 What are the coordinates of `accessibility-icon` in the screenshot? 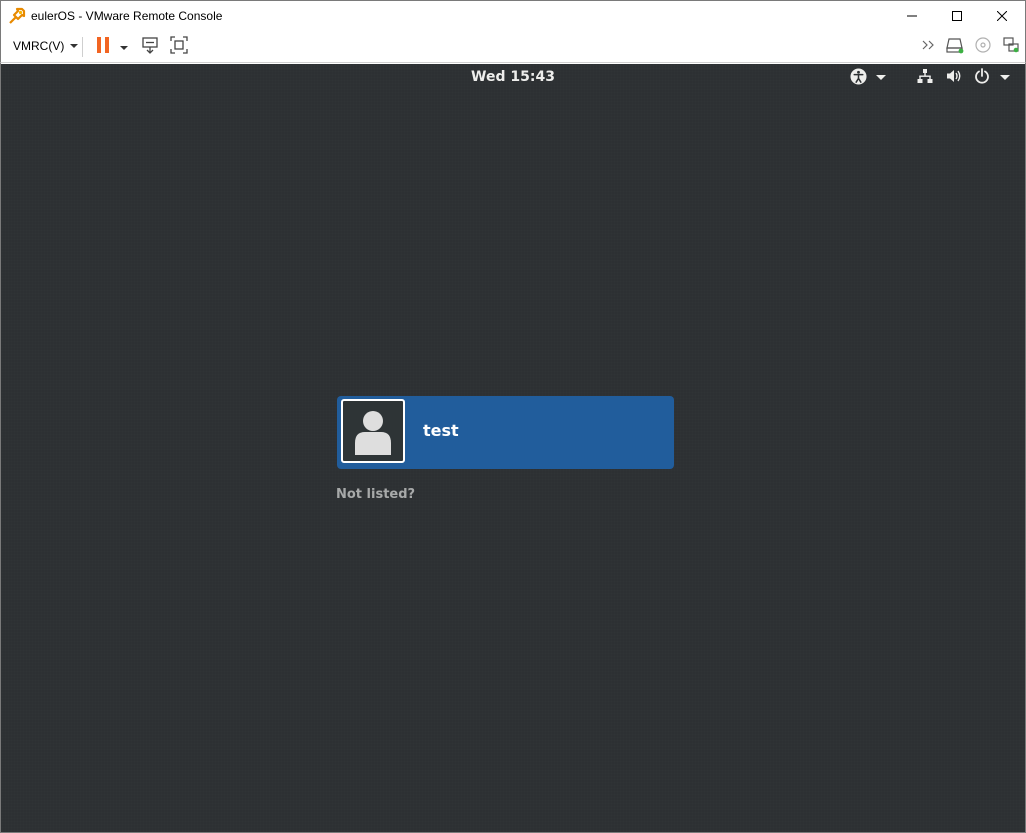 It's located at (858, 79).